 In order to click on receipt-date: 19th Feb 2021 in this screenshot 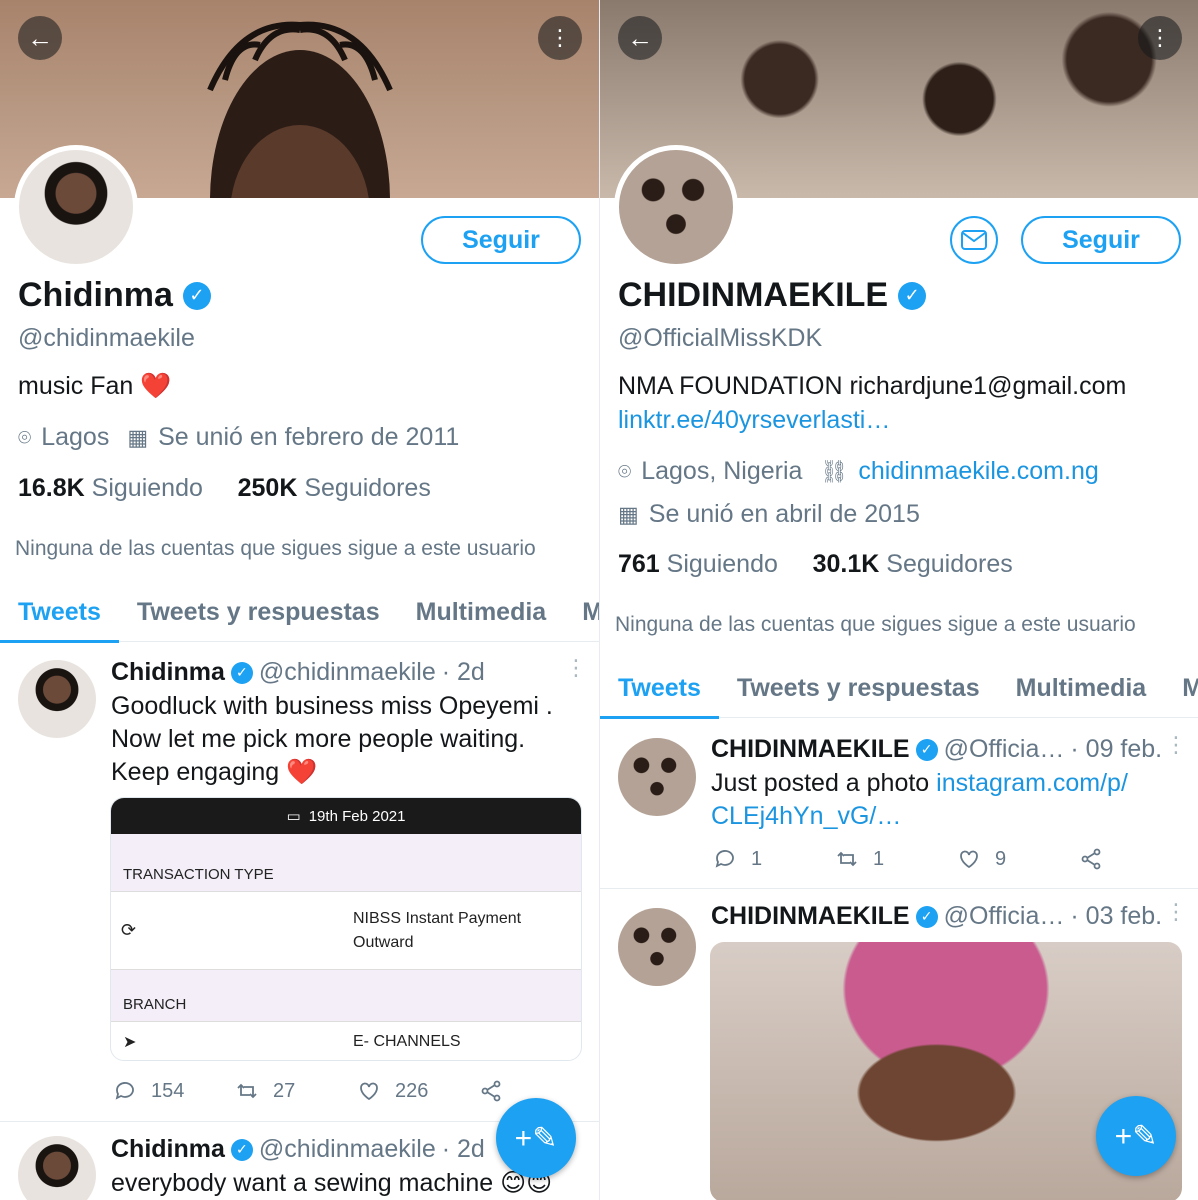, I will do `click(357, 816)`.